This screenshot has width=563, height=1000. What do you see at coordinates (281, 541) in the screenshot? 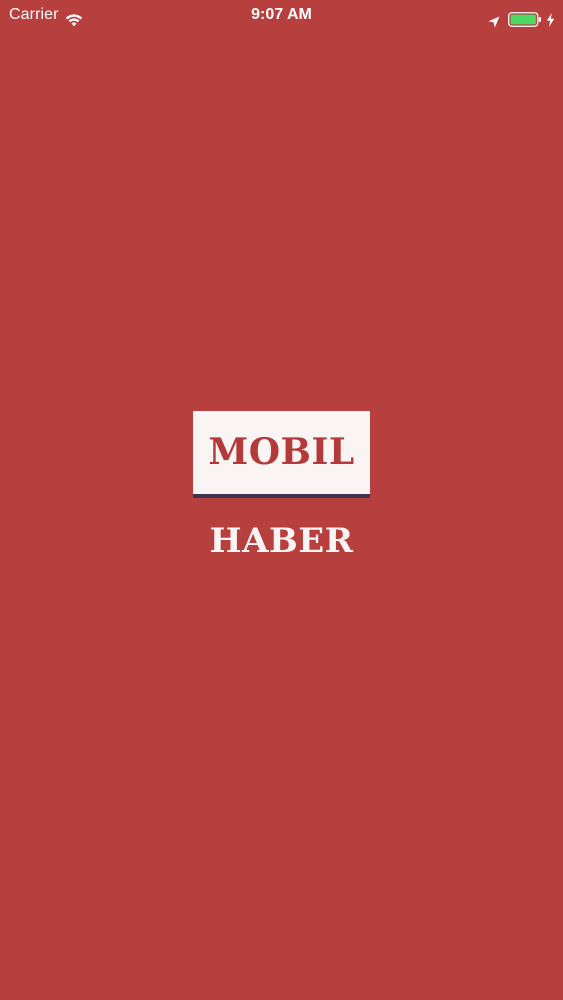
I see `logo-haber-text: HABER` at bounding box center [281, 541].